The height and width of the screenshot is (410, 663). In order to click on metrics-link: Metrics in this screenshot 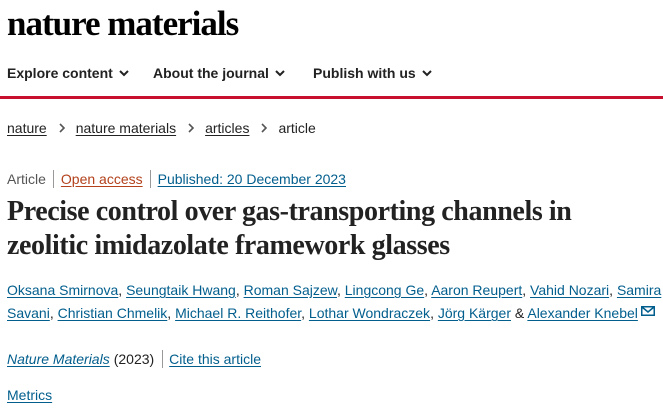, I will do `click(29, 395)`.